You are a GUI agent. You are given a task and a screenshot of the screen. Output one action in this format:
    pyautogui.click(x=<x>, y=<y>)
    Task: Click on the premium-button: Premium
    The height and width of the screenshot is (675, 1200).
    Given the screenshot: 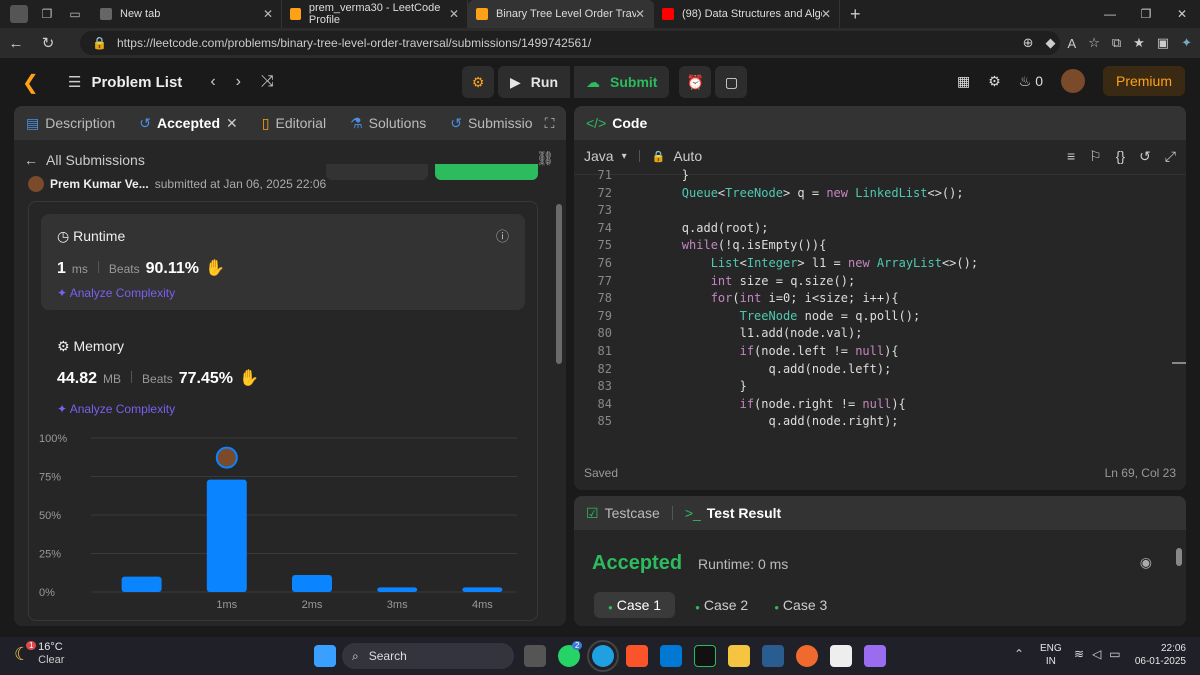 What is the action you would take?
    pyautogui.click(x=1143, y=81)
    